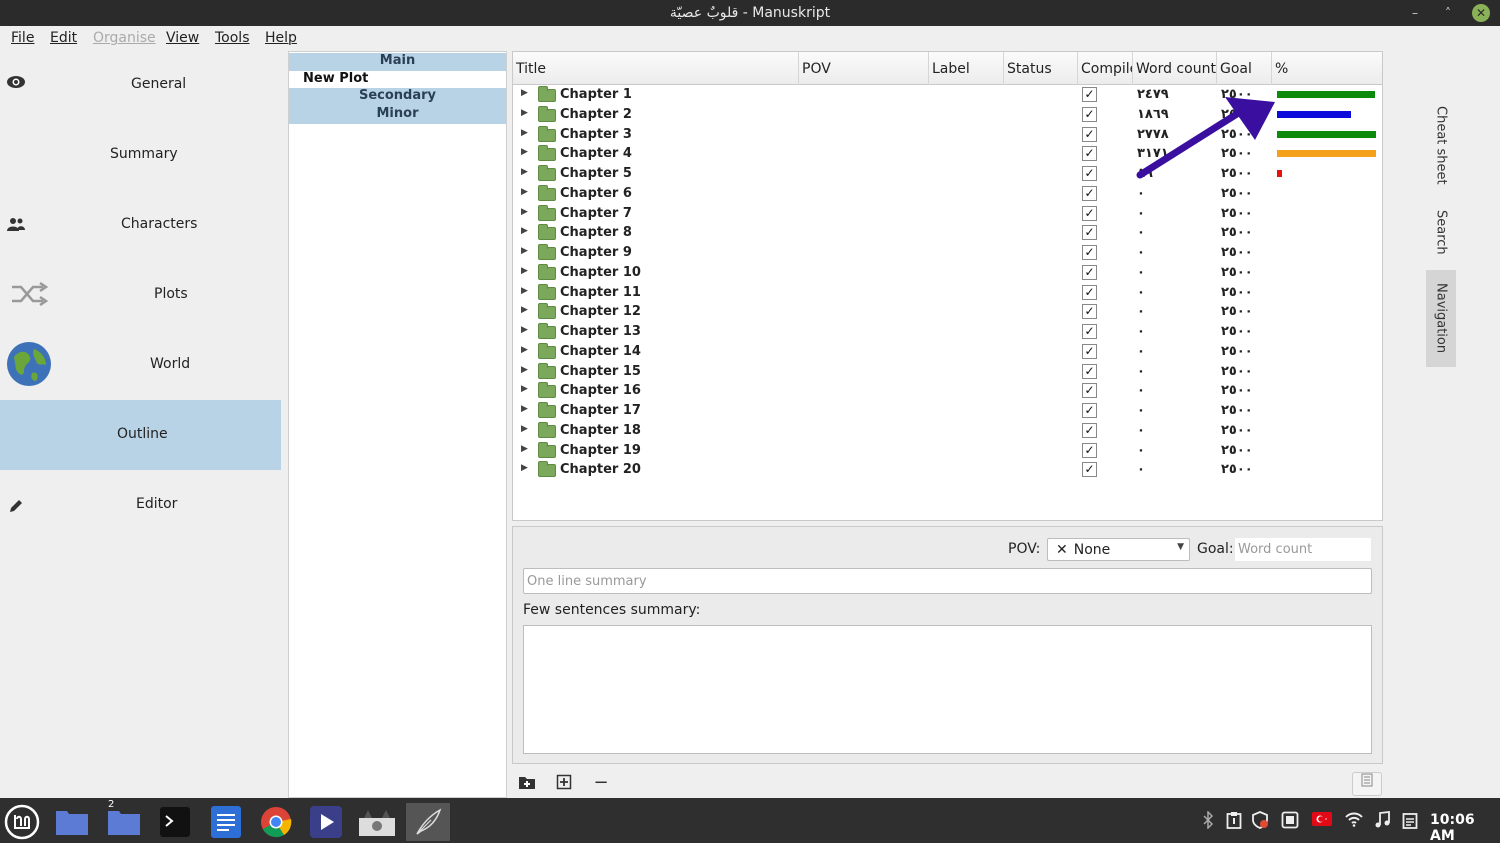 Image resolution: width=1500 pixels, height=843 pixels. I want to click on add-text-button, so click(564, 784).